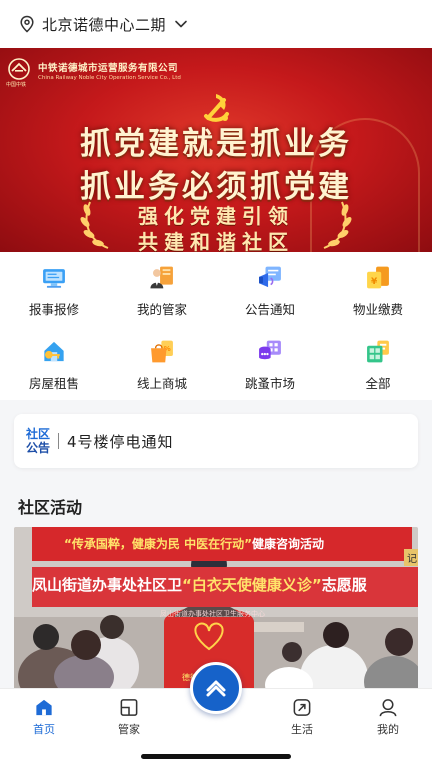 This screenshot has width=432, height=768. I want to click on menu-item-all: 全部, so click(378, 359).